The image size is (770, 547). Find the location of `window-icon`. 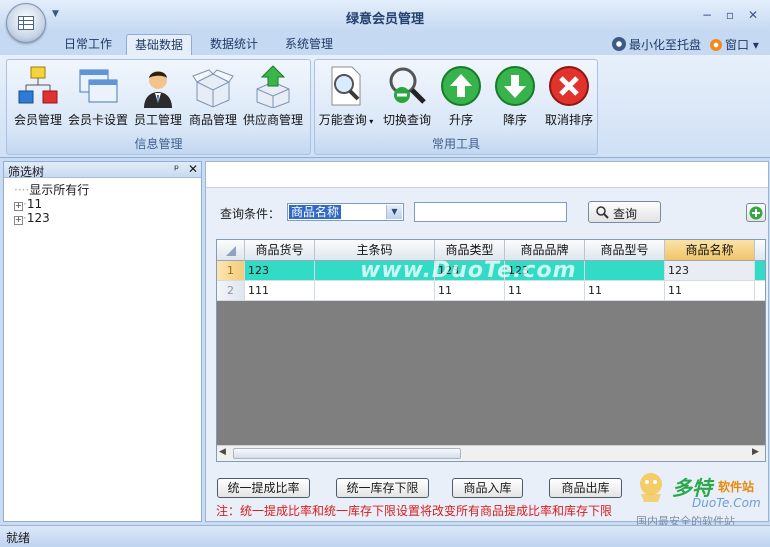

window-icon is located at coordinates (716, 45).